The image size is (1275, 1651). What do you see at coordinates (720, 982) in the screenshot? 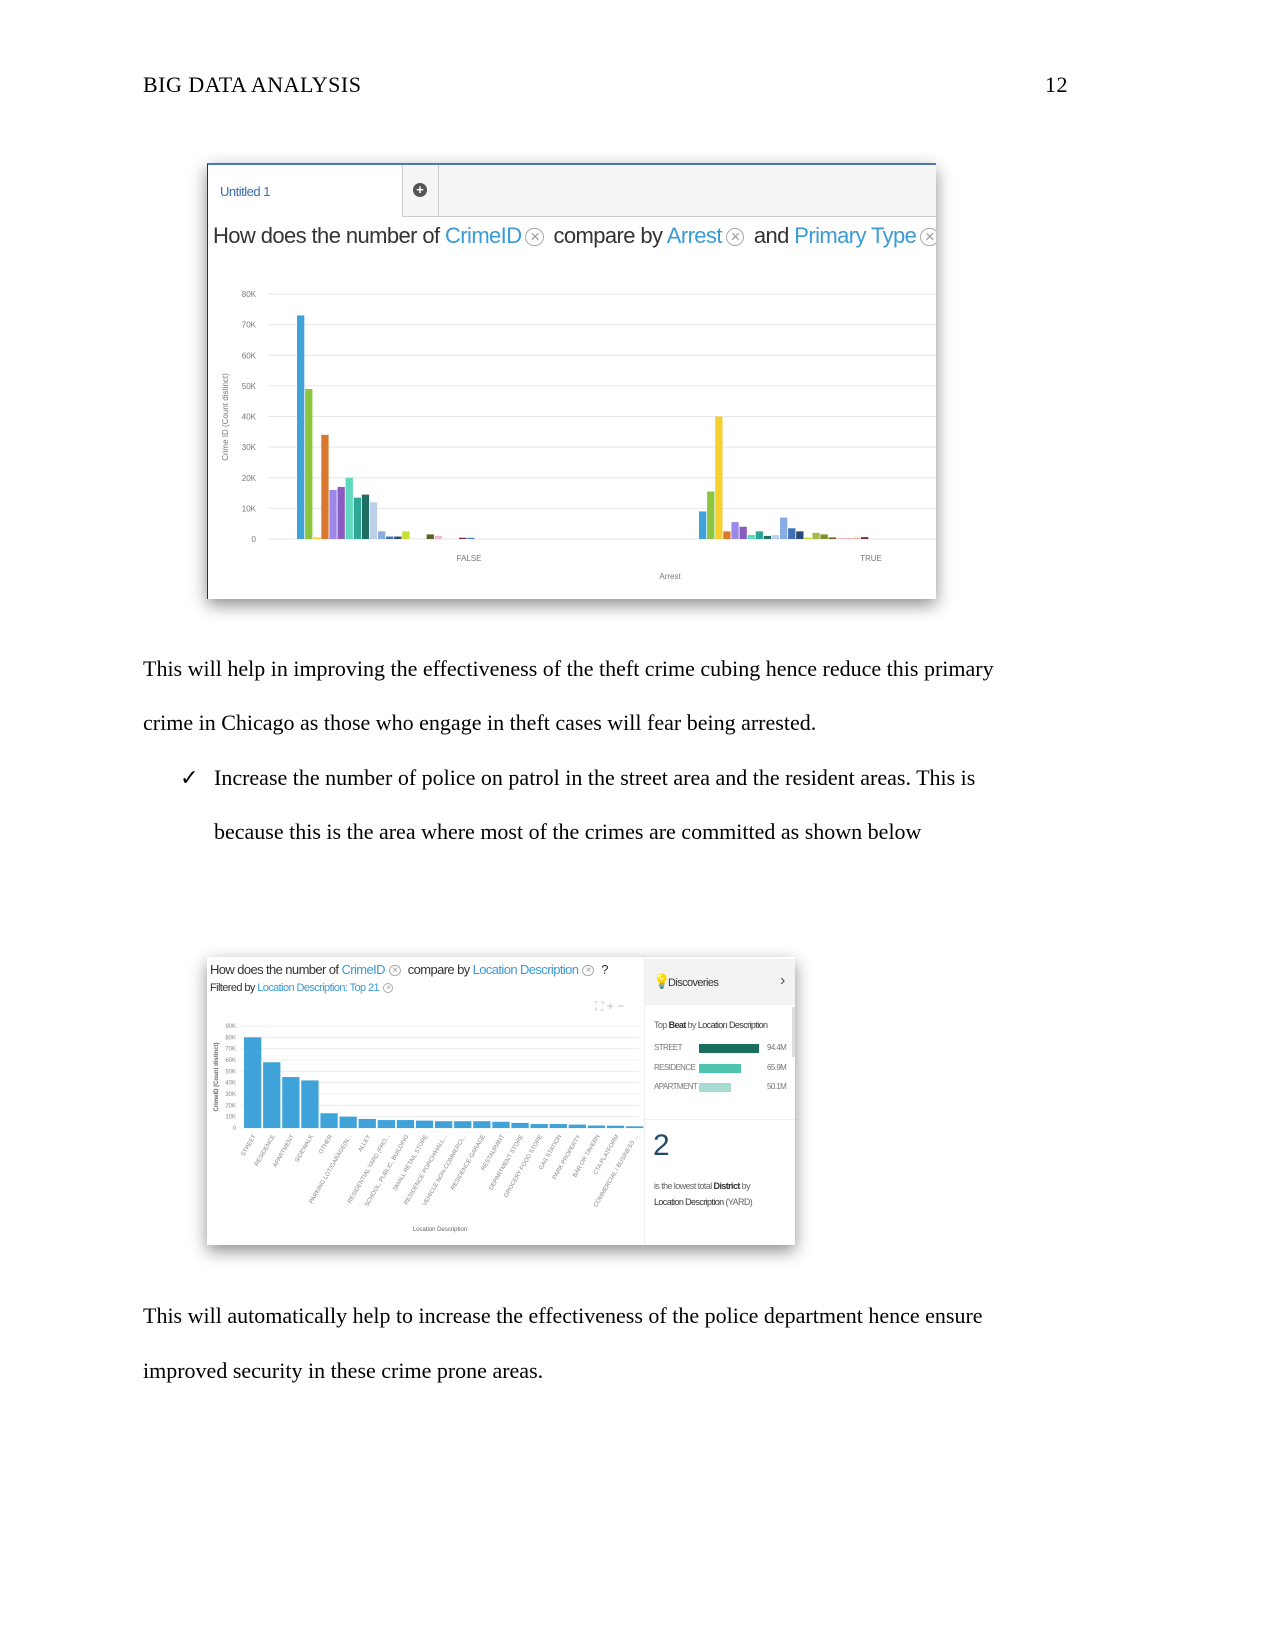
I see `discoveries-header: 💡 Discoveries ›` at bounding box center [720, 982].